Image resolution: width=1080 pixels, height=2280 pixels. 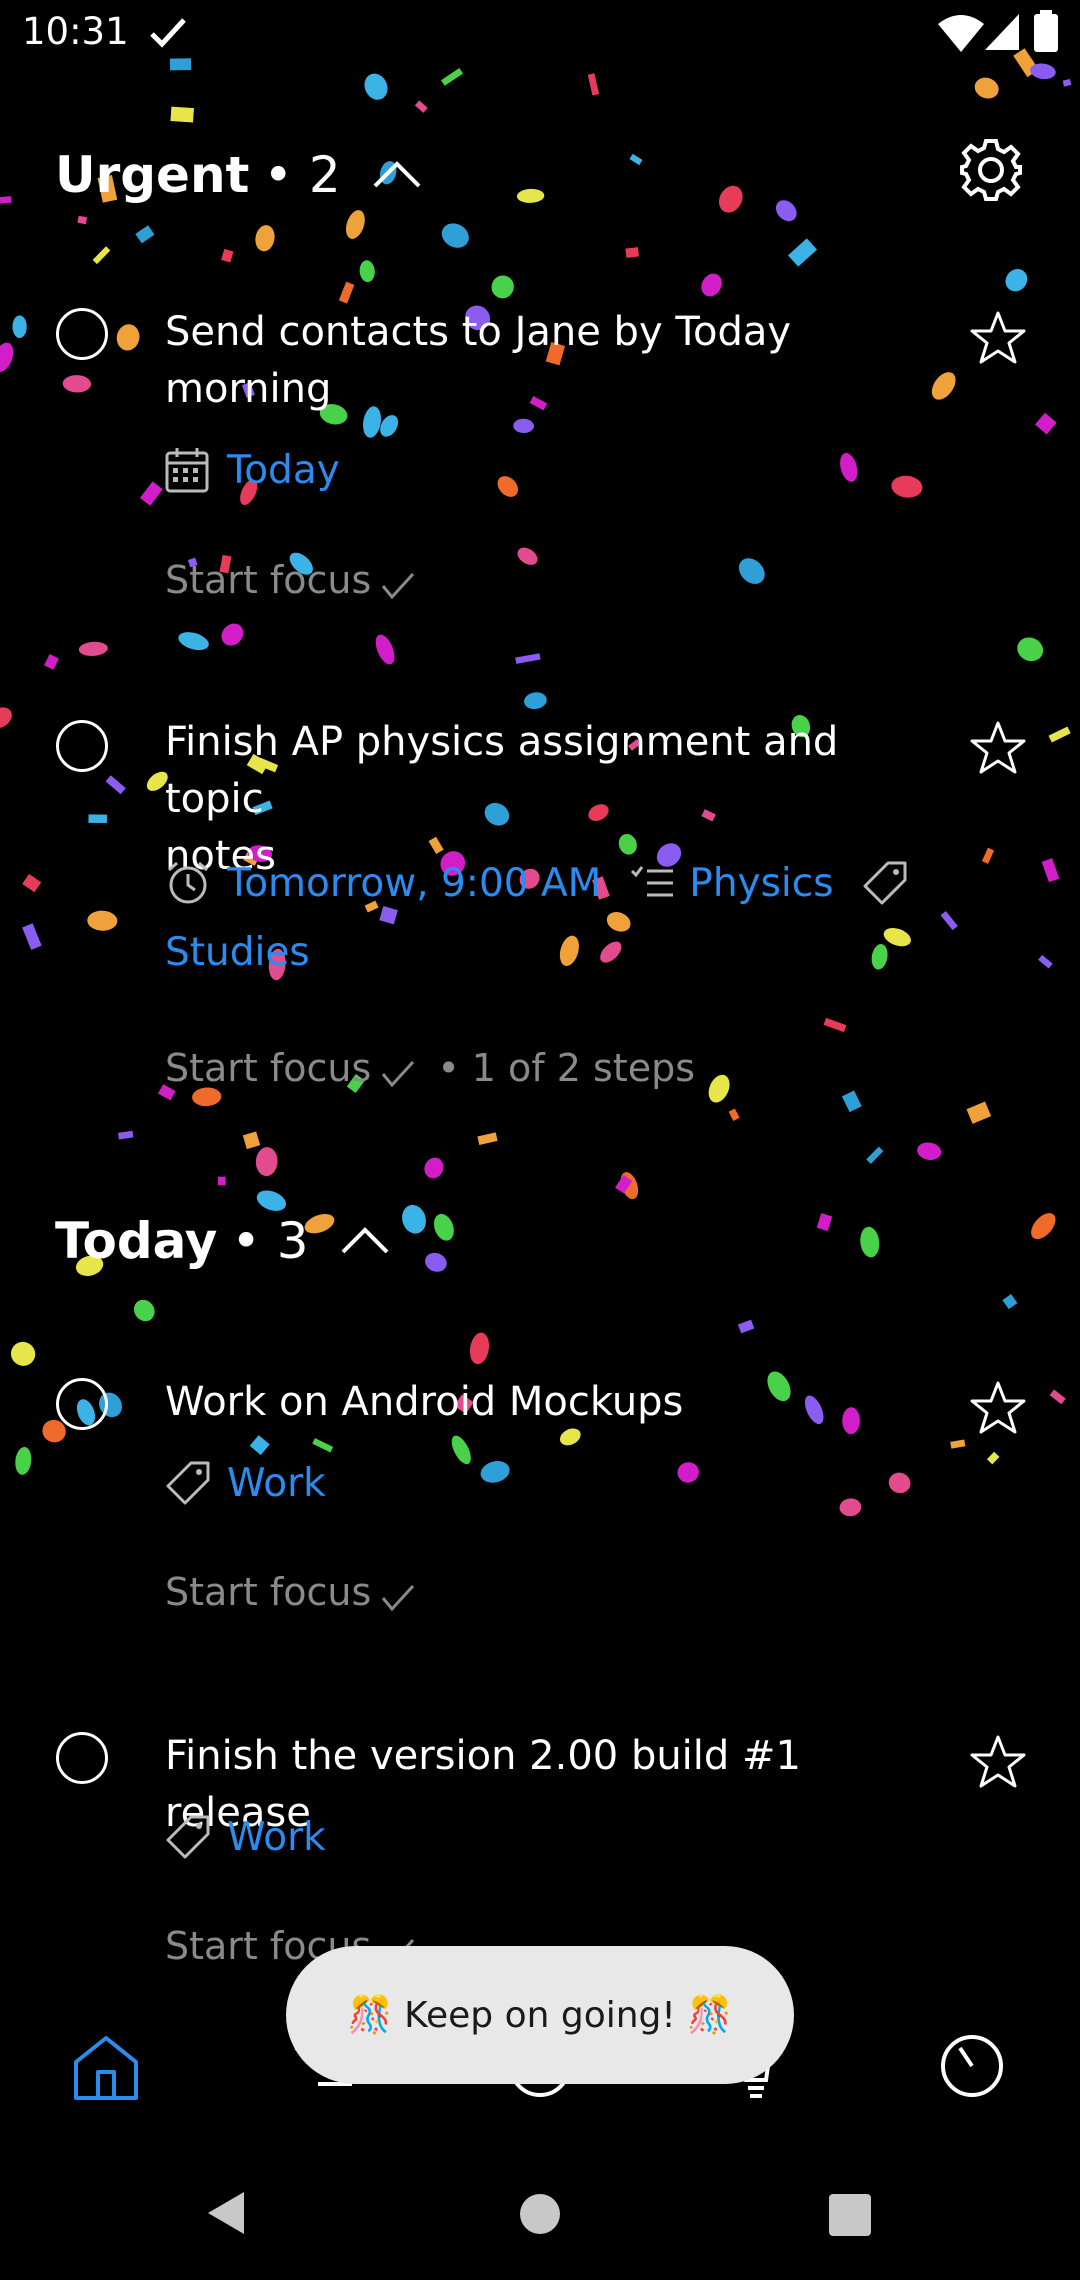 I want to click on signal-icon, so click(x=1002, y=32).